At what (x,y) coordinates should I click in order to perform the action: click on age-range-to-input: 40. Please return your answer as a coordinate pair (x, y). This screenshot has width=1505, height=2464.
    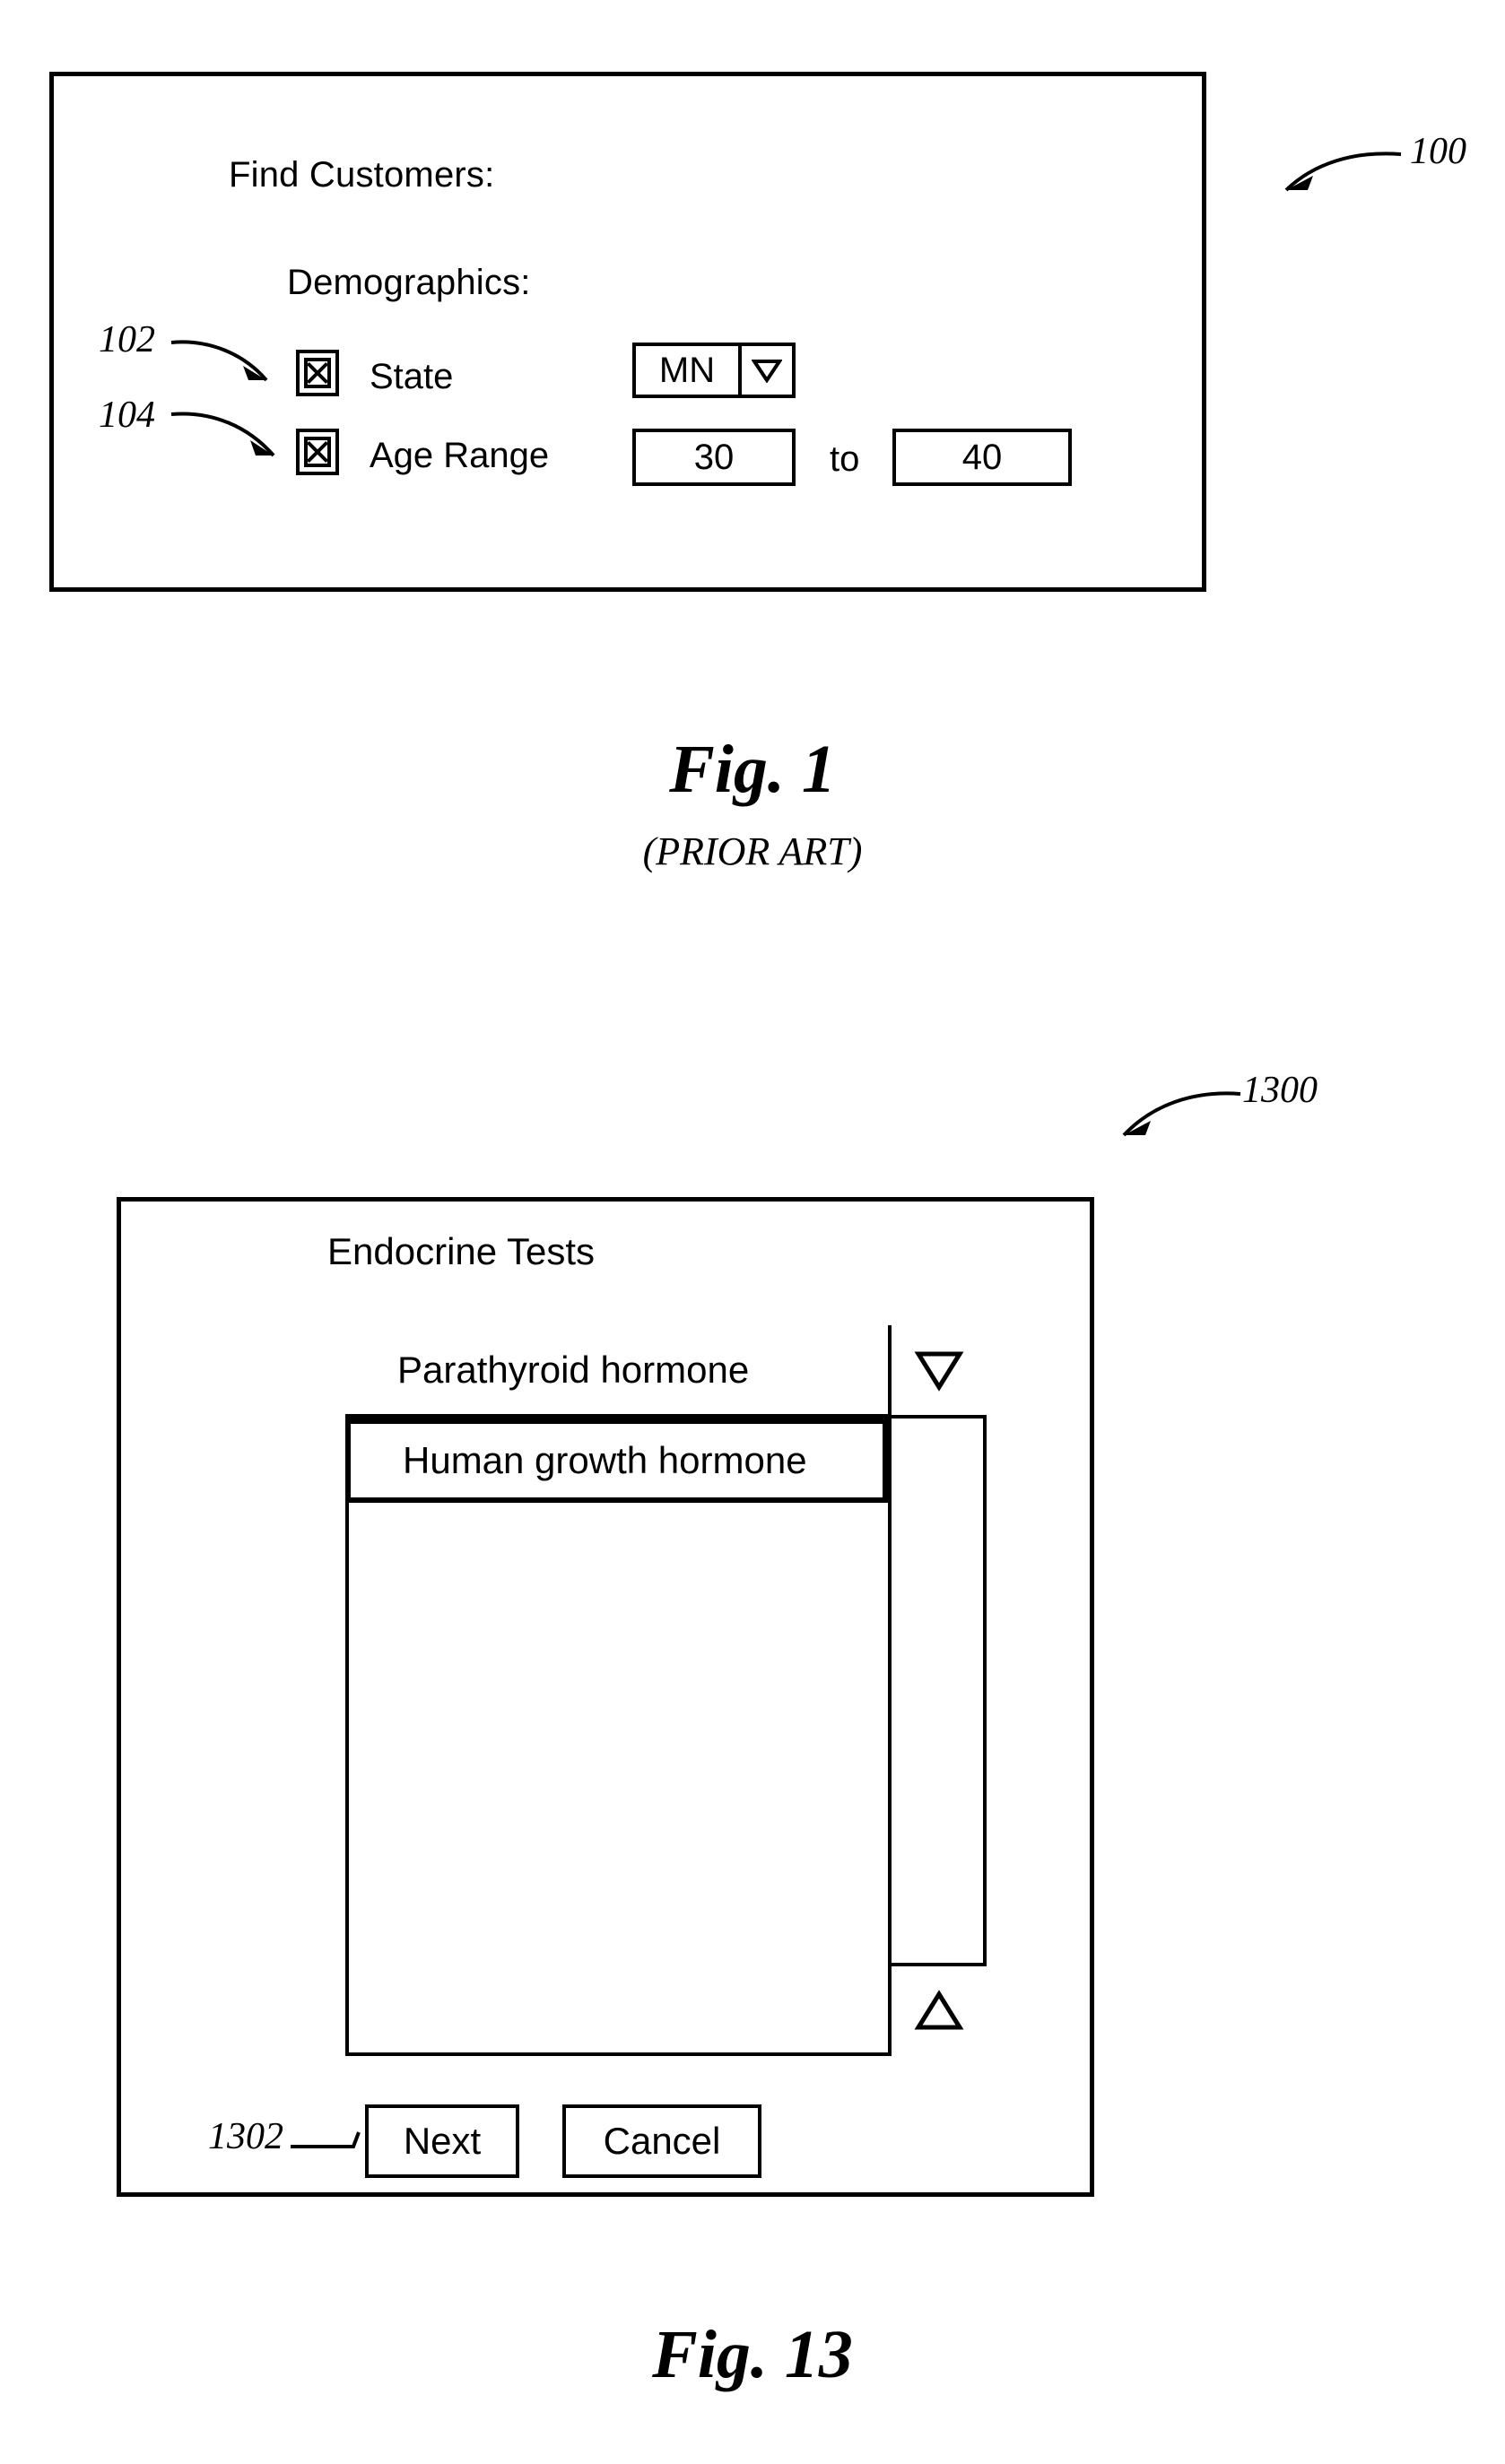
    Looking at the image, I should click on (982, 457).